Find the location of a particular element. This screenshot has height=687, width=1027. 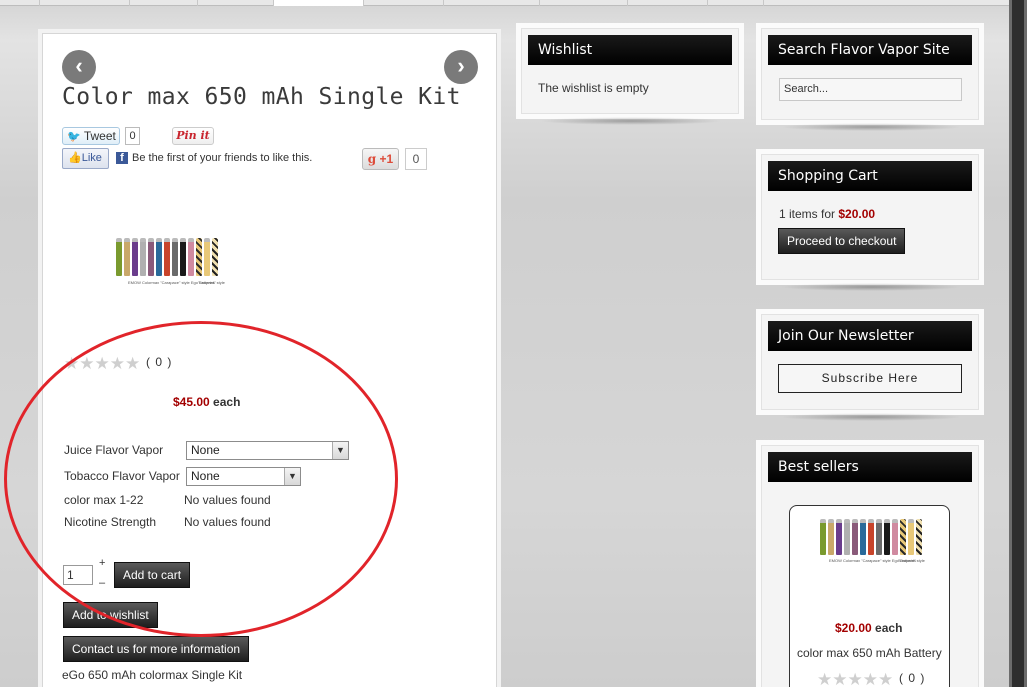

price-amount: $20.00 is located at coordinates (853, 628).